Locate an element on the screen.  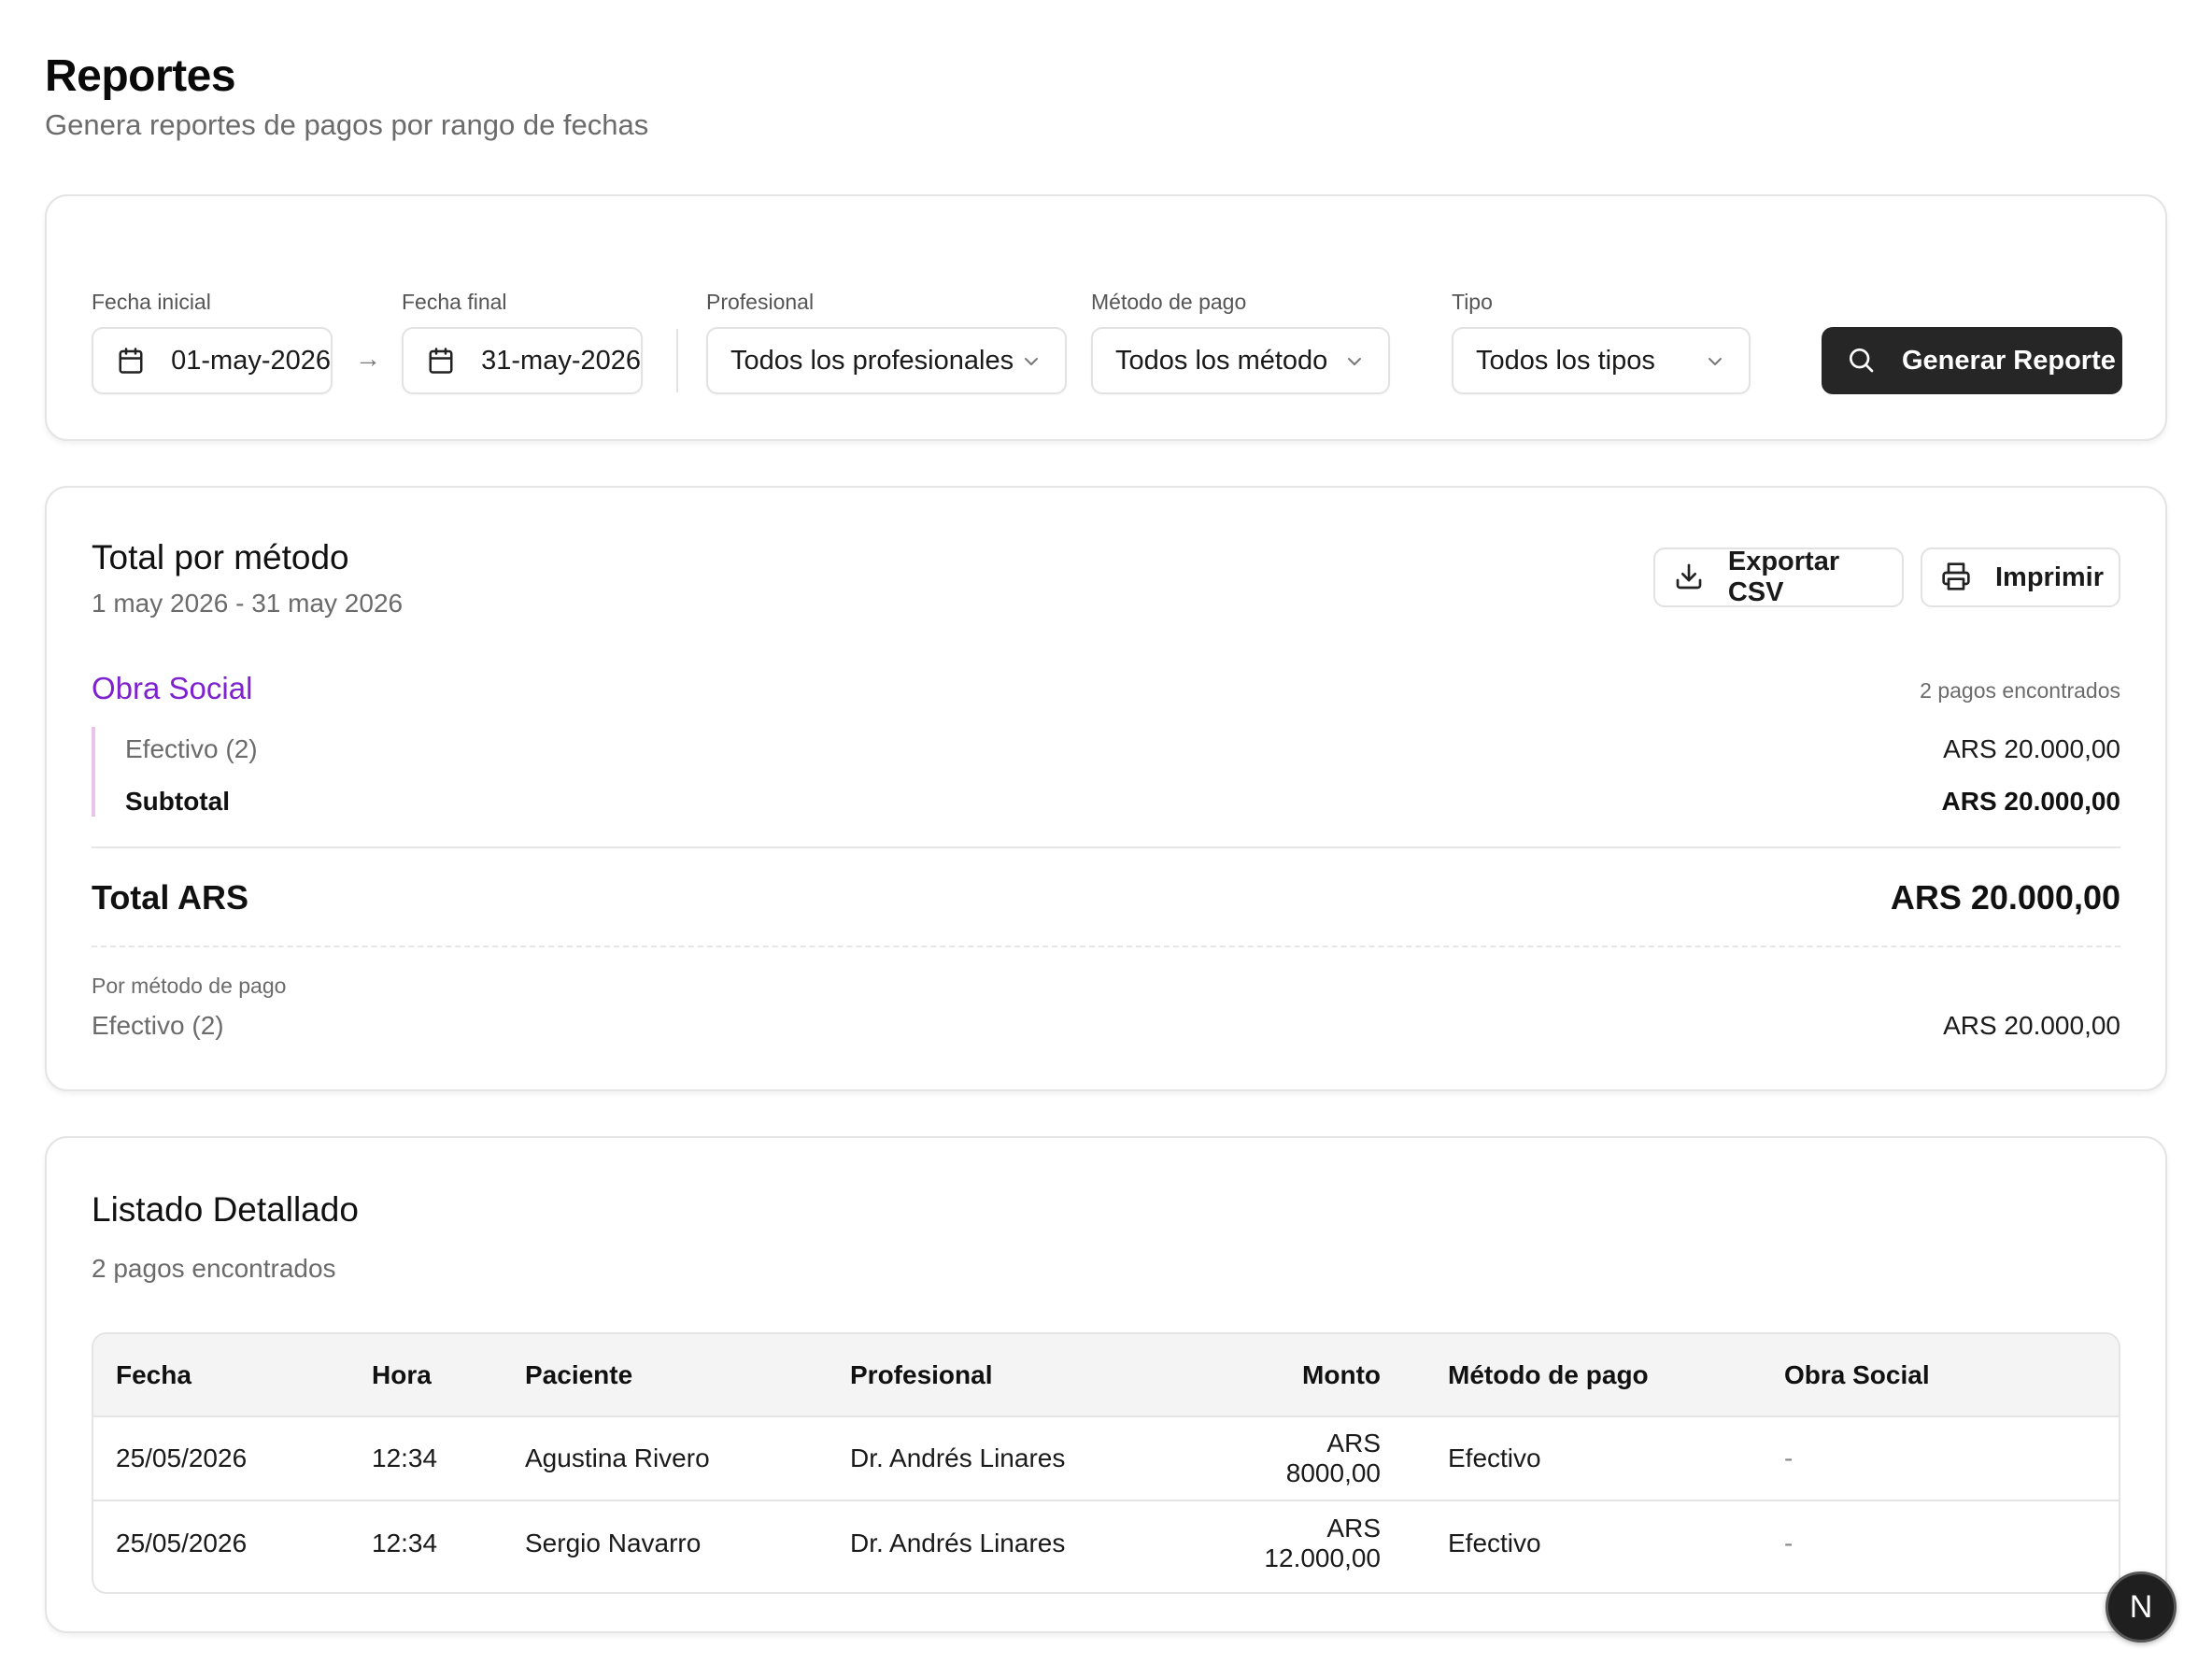
group-method-row: Efectivo (2) ARS 20.000,00 is located at coordinates (1123, 749).